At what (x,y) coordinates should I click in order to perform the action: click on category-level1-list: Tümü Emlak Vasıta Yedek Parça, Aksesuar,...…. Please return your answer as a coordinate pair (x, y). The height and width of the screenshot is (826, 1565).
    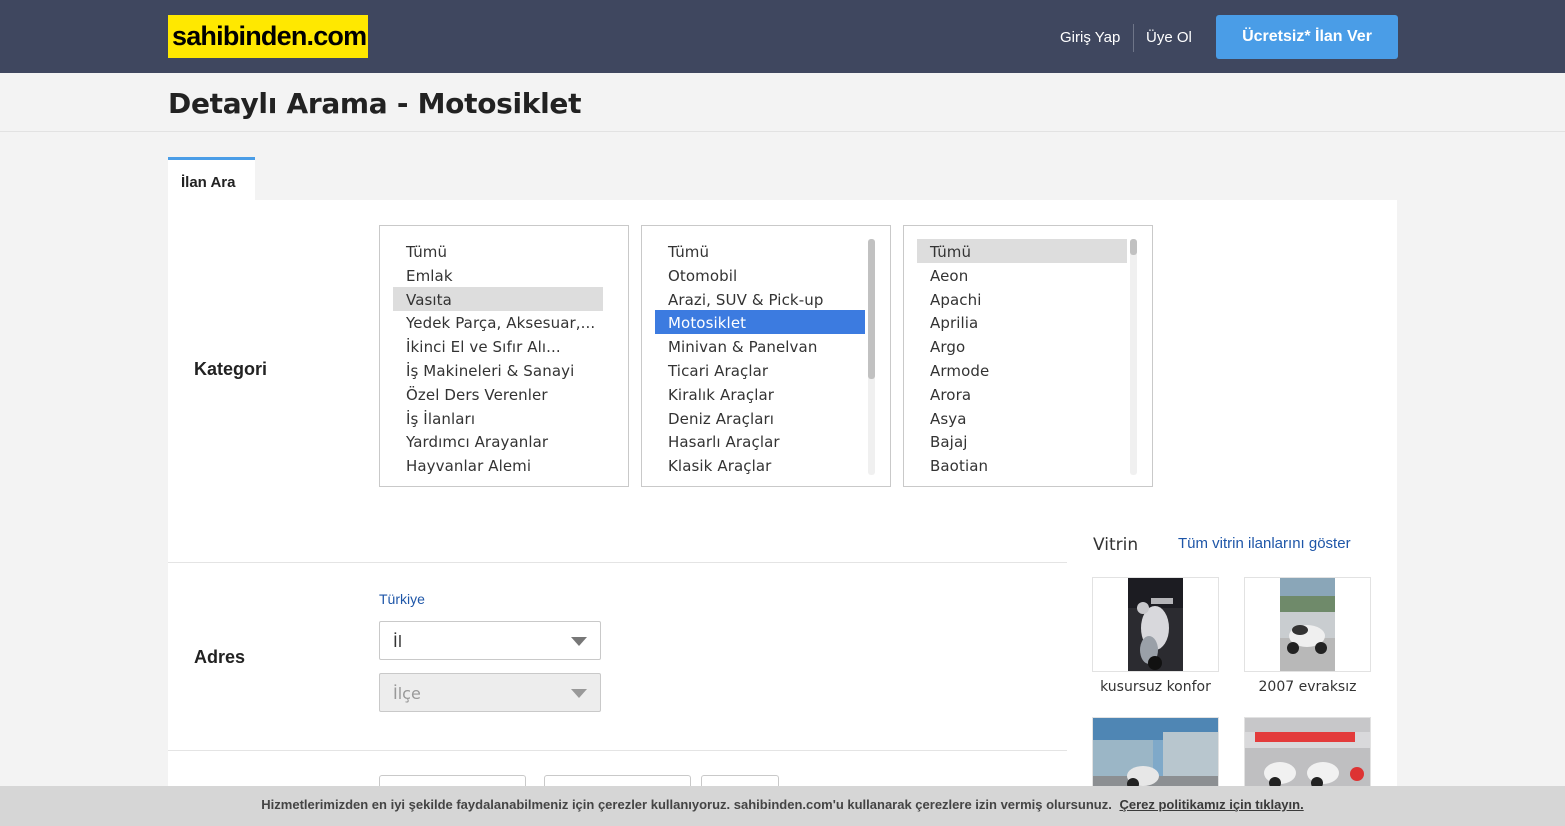
    Looking at the image, I should click on (504, 356).